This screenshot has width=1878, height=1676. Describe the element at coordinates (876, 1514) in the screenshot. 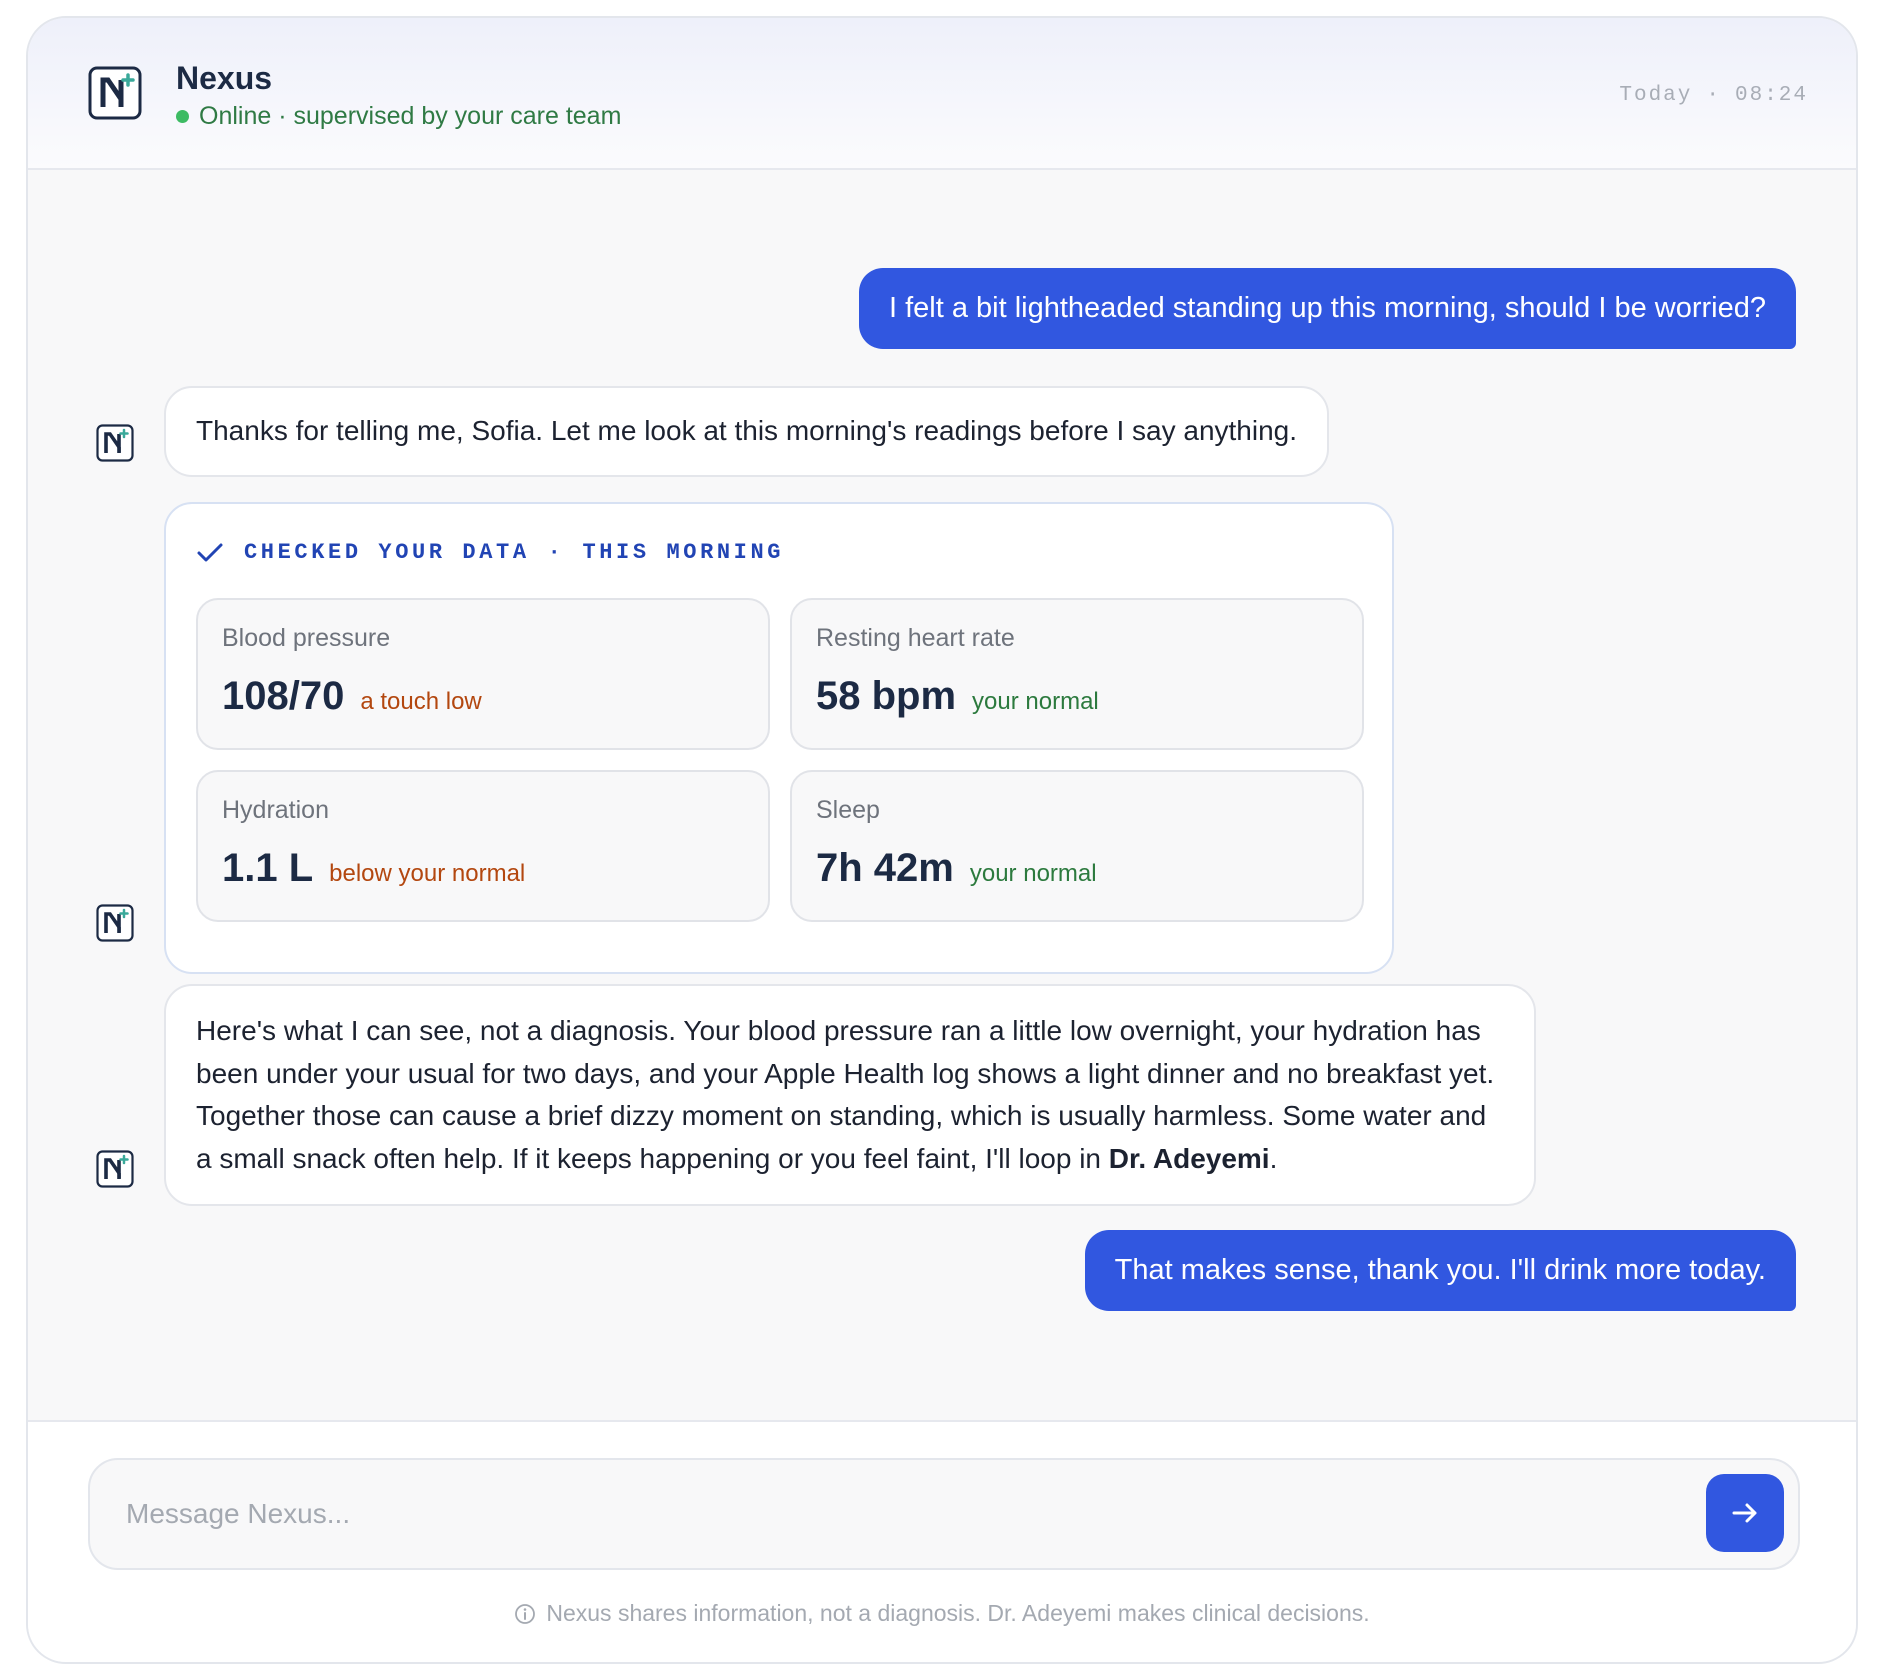

I see `message-input` at that location.